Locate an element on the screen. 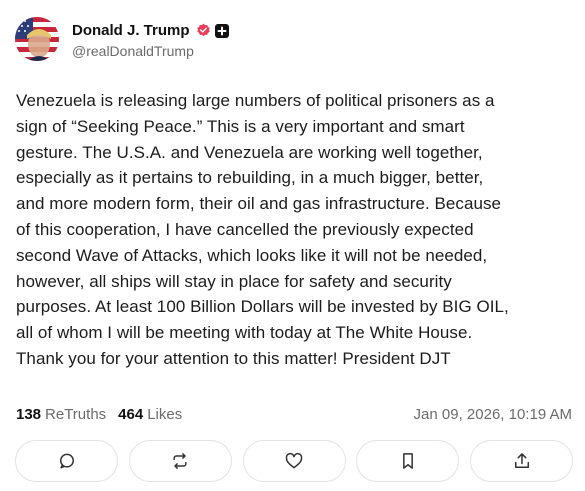 The image size is (585, 491). like-icon is located at coordinates (294, 460).